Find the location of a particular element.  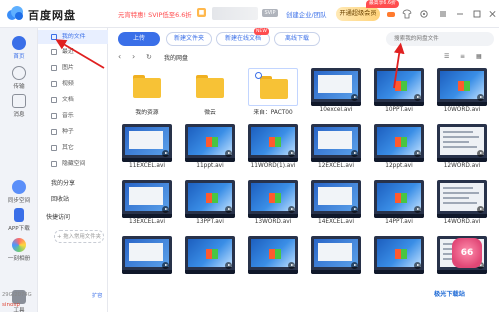

open-svip-button: 开通超级会员 is located at coordinates (358, 14).